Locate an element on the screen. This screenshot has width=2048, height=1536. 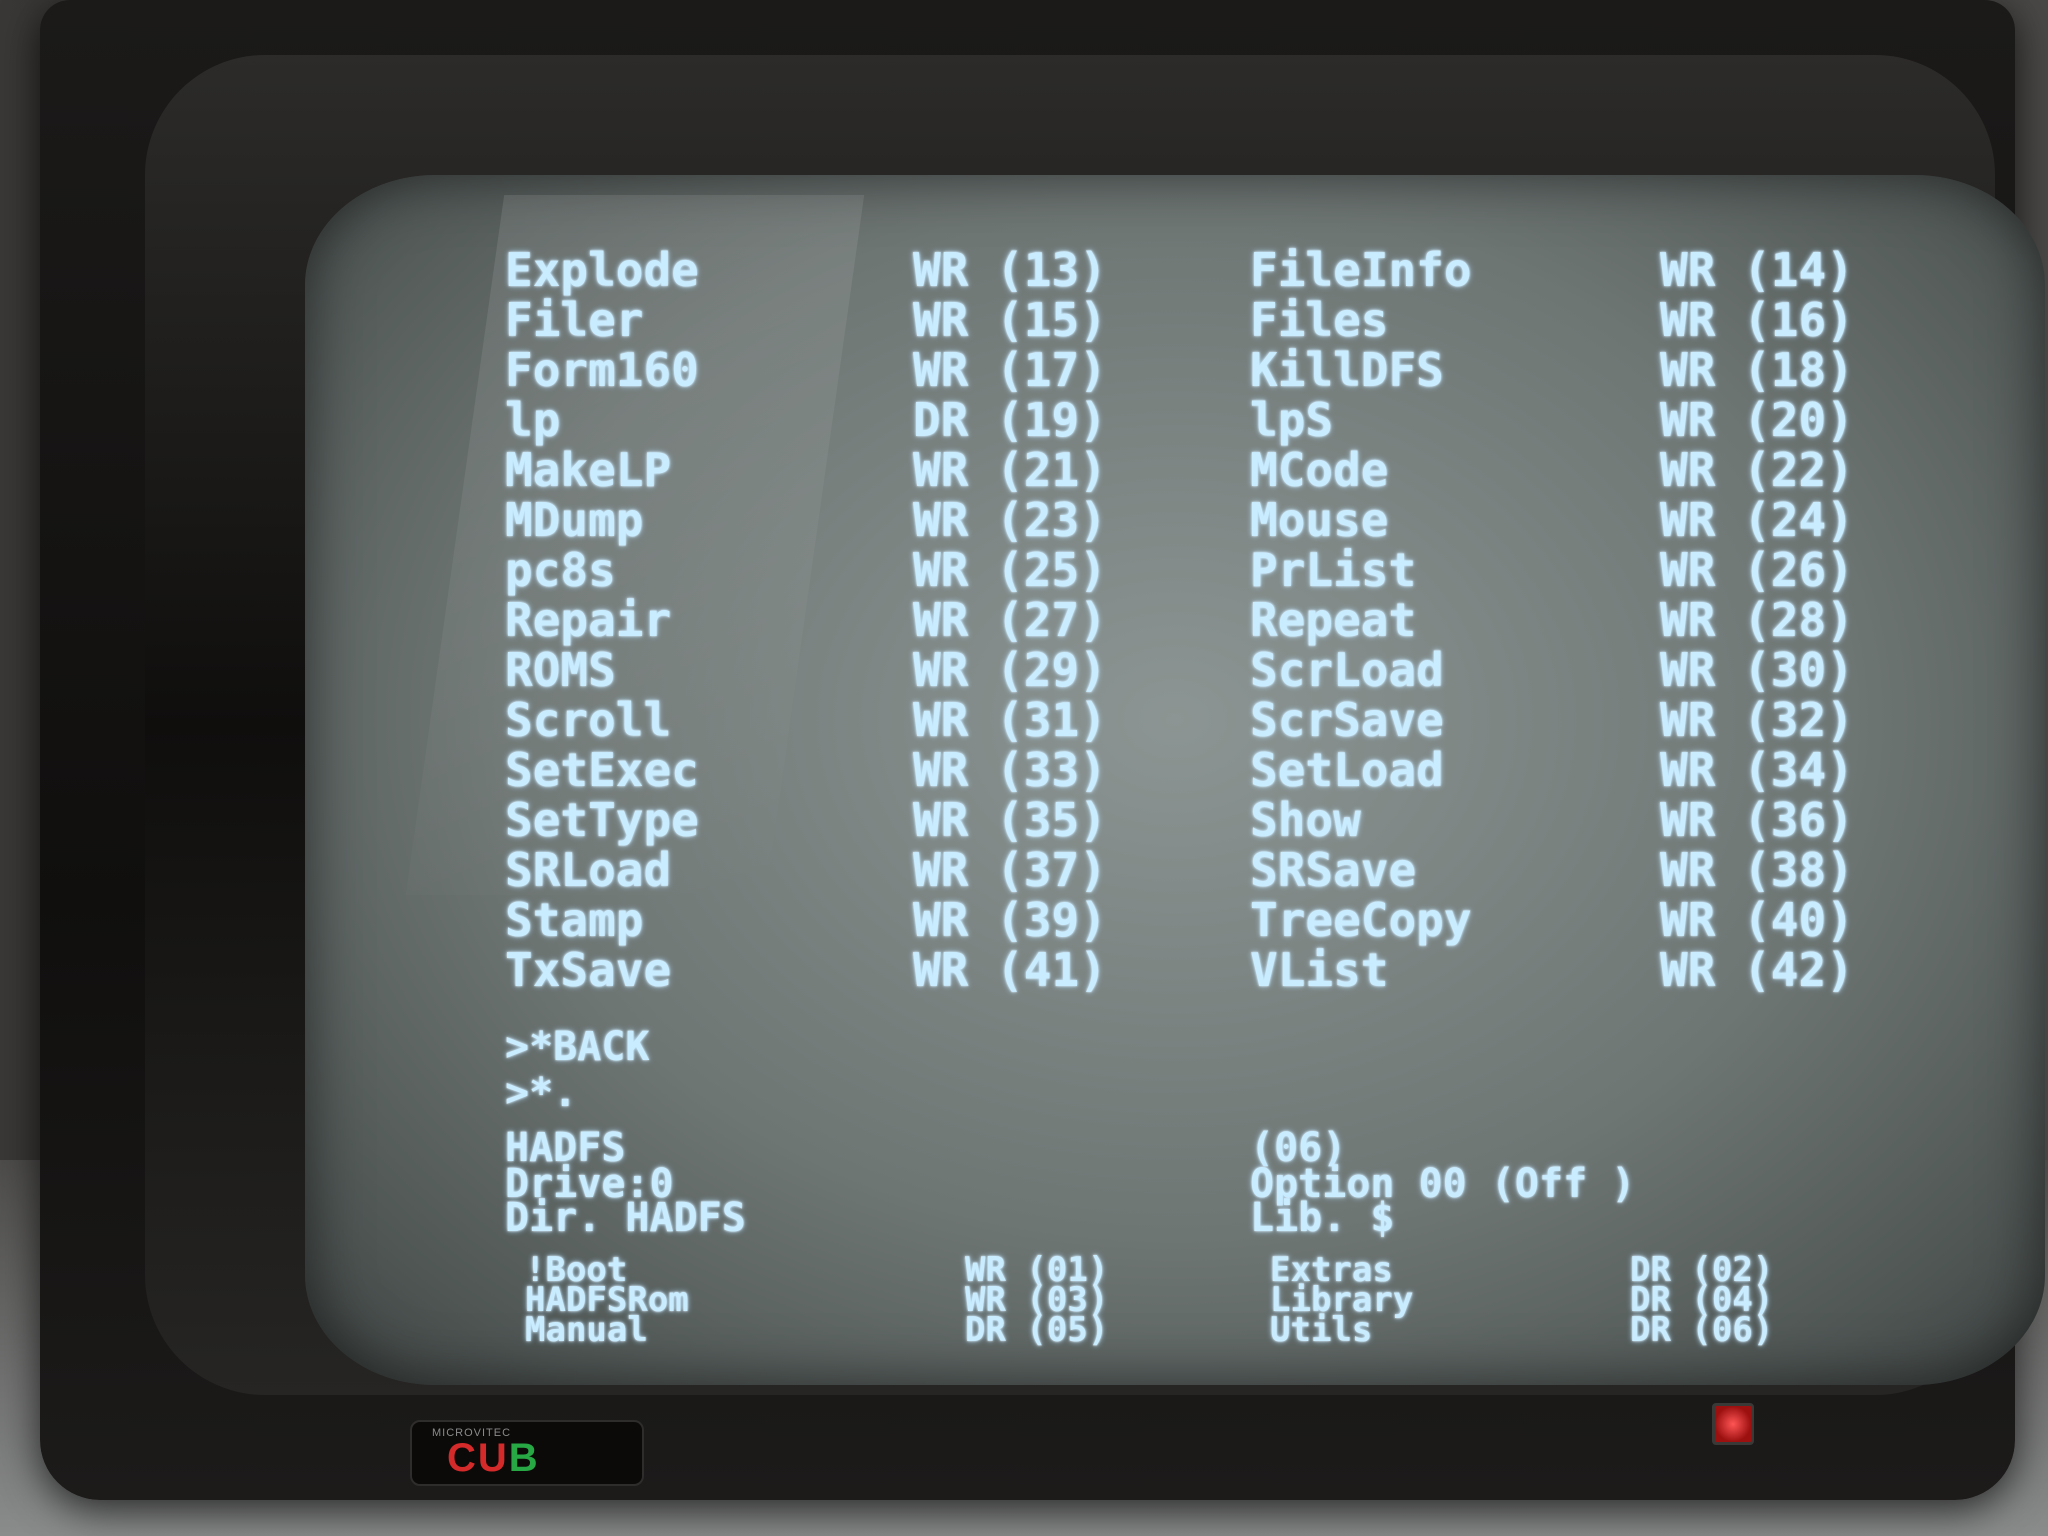
catalogue-file-attributes: DR (05) is located at coordinates (1037, 1330).